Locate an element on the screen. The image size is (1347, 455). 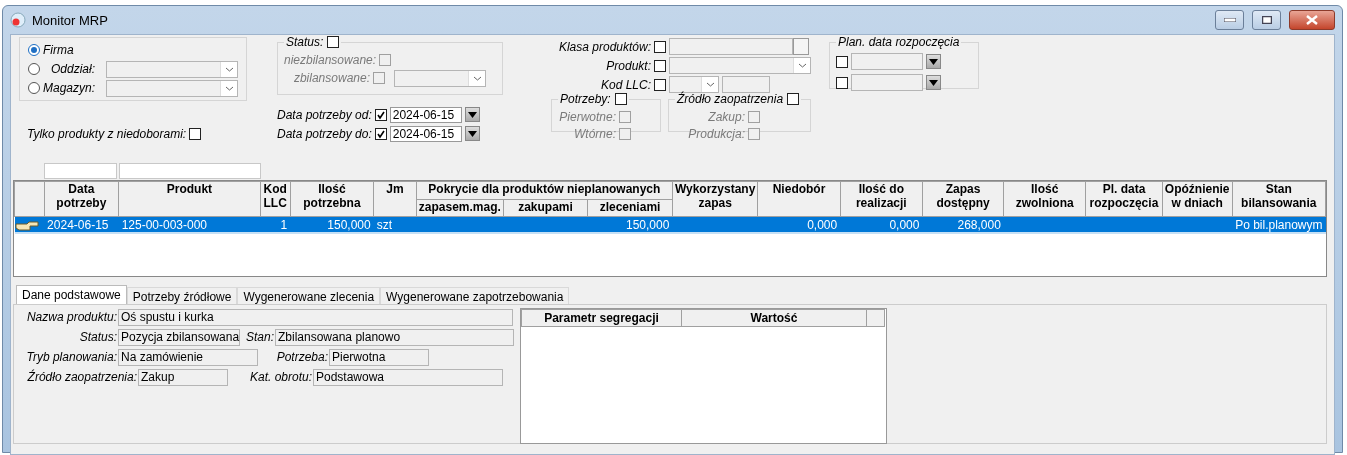
field-label: Firma is located at coordinates (58, 50).